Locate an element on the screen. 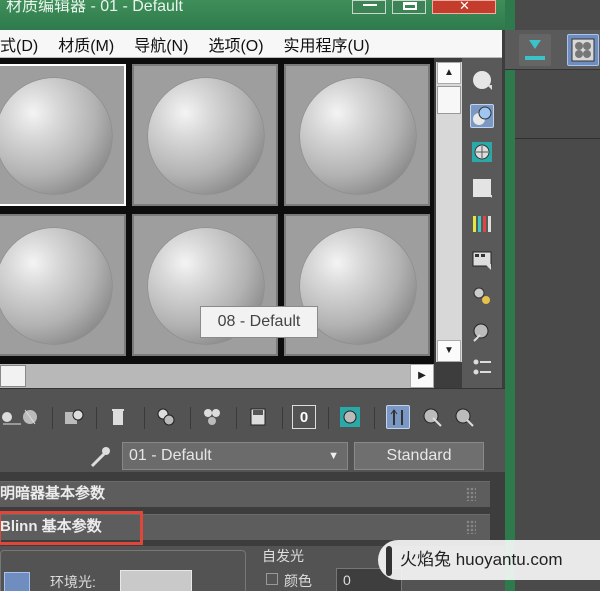  select-by-material-icon is located at coordinates (482, 332).